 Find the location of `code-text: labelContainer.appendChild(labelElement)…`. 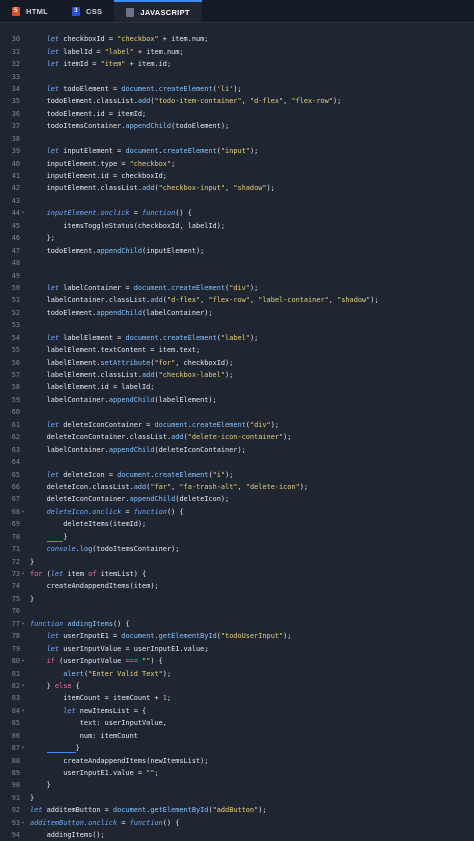

code-text: labelContainer.appendChild(labelElement)… is located at coordinates (123, 399).